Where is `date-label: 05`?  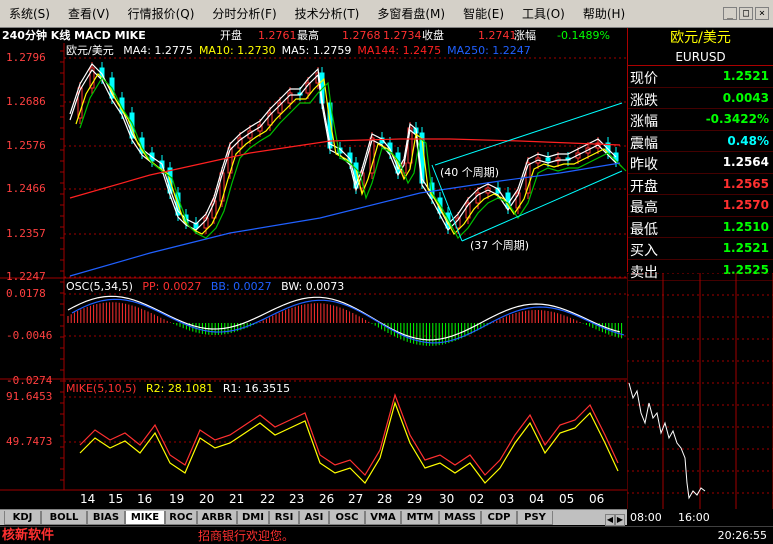 date-label: 05 is located at coordinates (567, 499).